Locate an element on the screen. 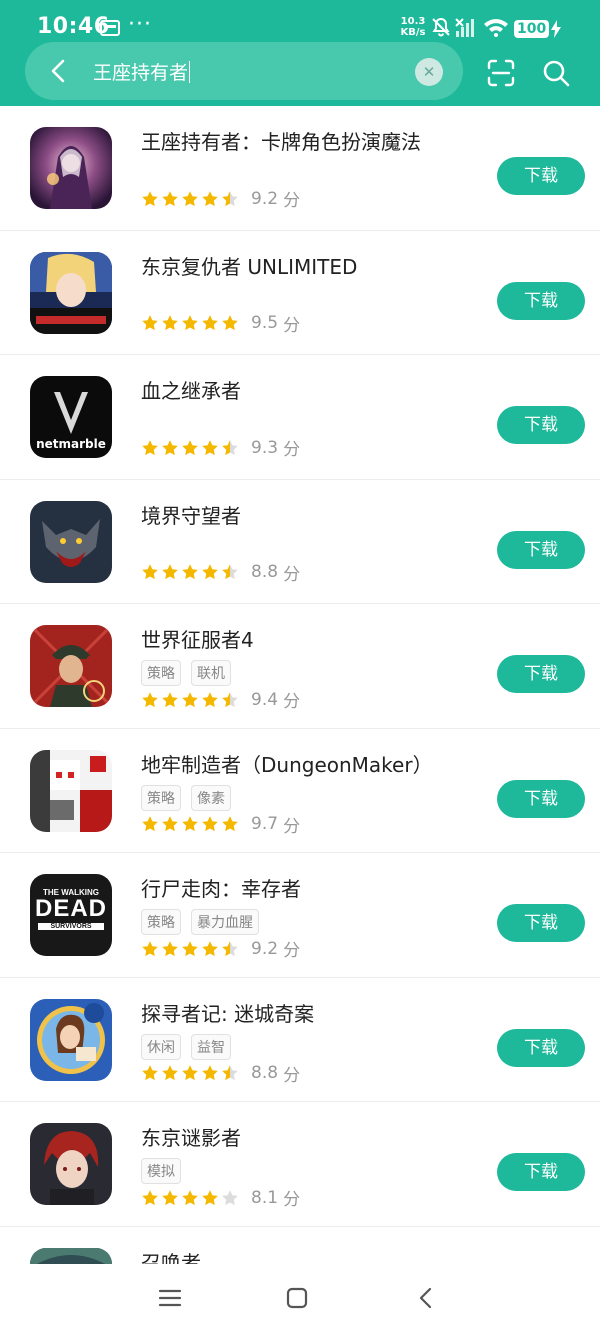 This screenshot has height=1333, width=600. tag: 联机 is located at coordinates (211, 673).